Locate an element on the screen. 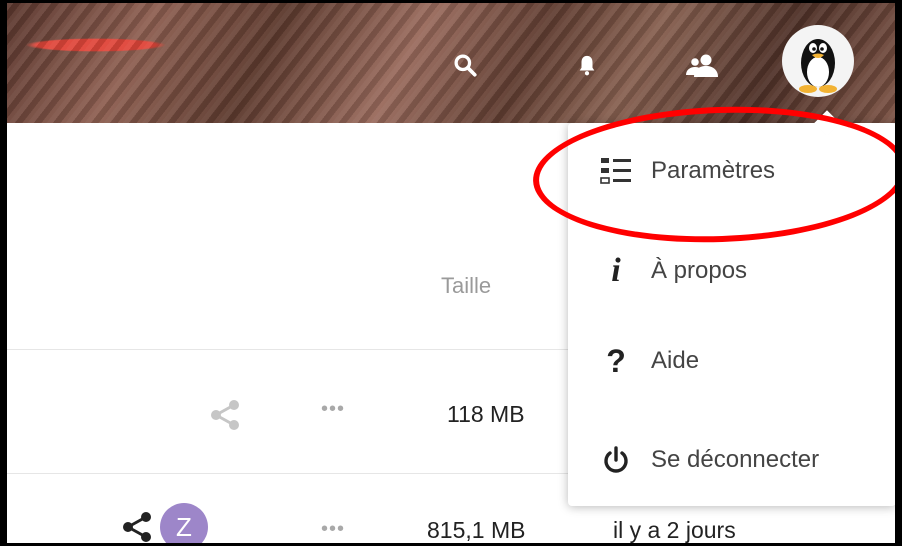 This screenshot has height=546, width=902. menu-item-settings: Paramètres is located at coordinates (731, 171).